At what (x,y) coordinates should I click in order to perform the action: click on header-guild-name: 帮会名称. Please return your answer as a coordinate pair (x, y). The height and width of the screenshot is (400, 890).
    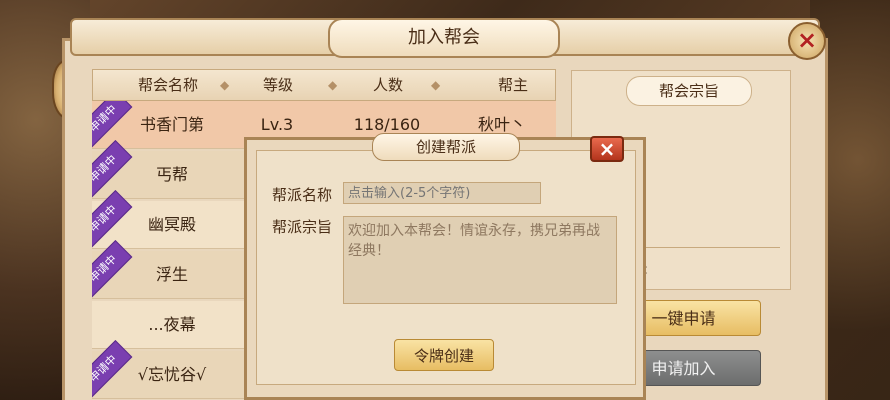
    Looking at the image, I should click on (167, 85).